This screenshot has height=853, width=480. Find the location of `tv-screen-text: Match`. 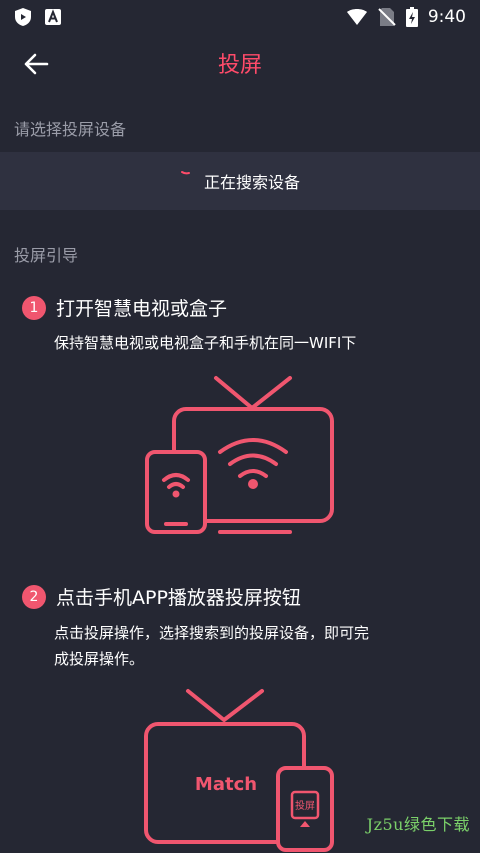

tv-screen-text: Match is located at coordinates (226, 784).